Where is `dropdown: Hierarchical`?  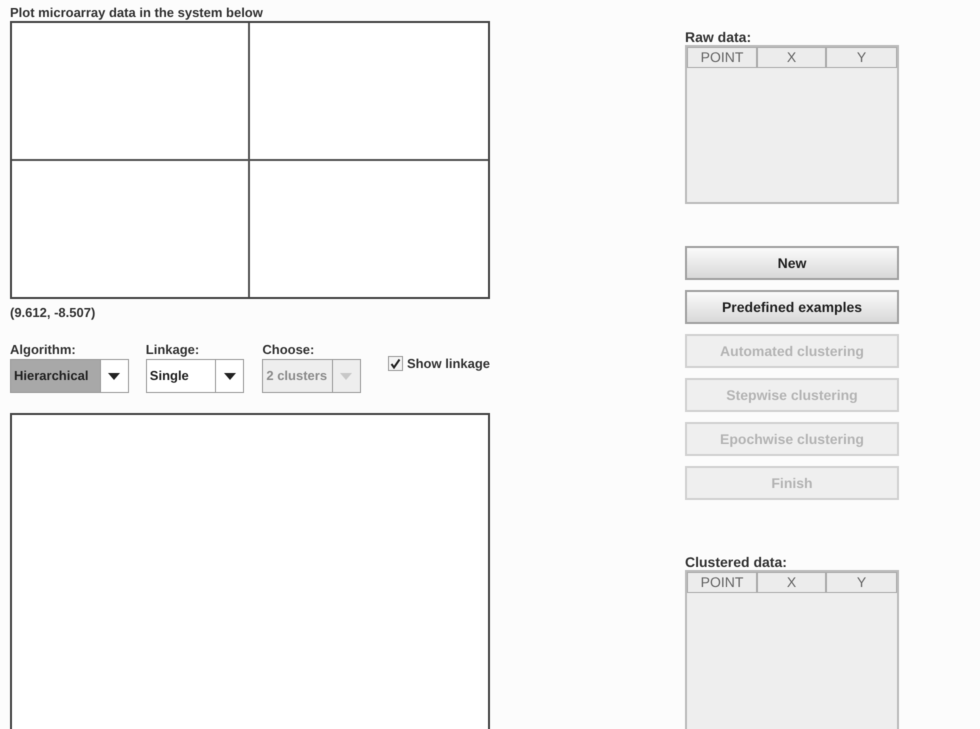 dropdown: Hierarchical is located at coordinates (69, 376).